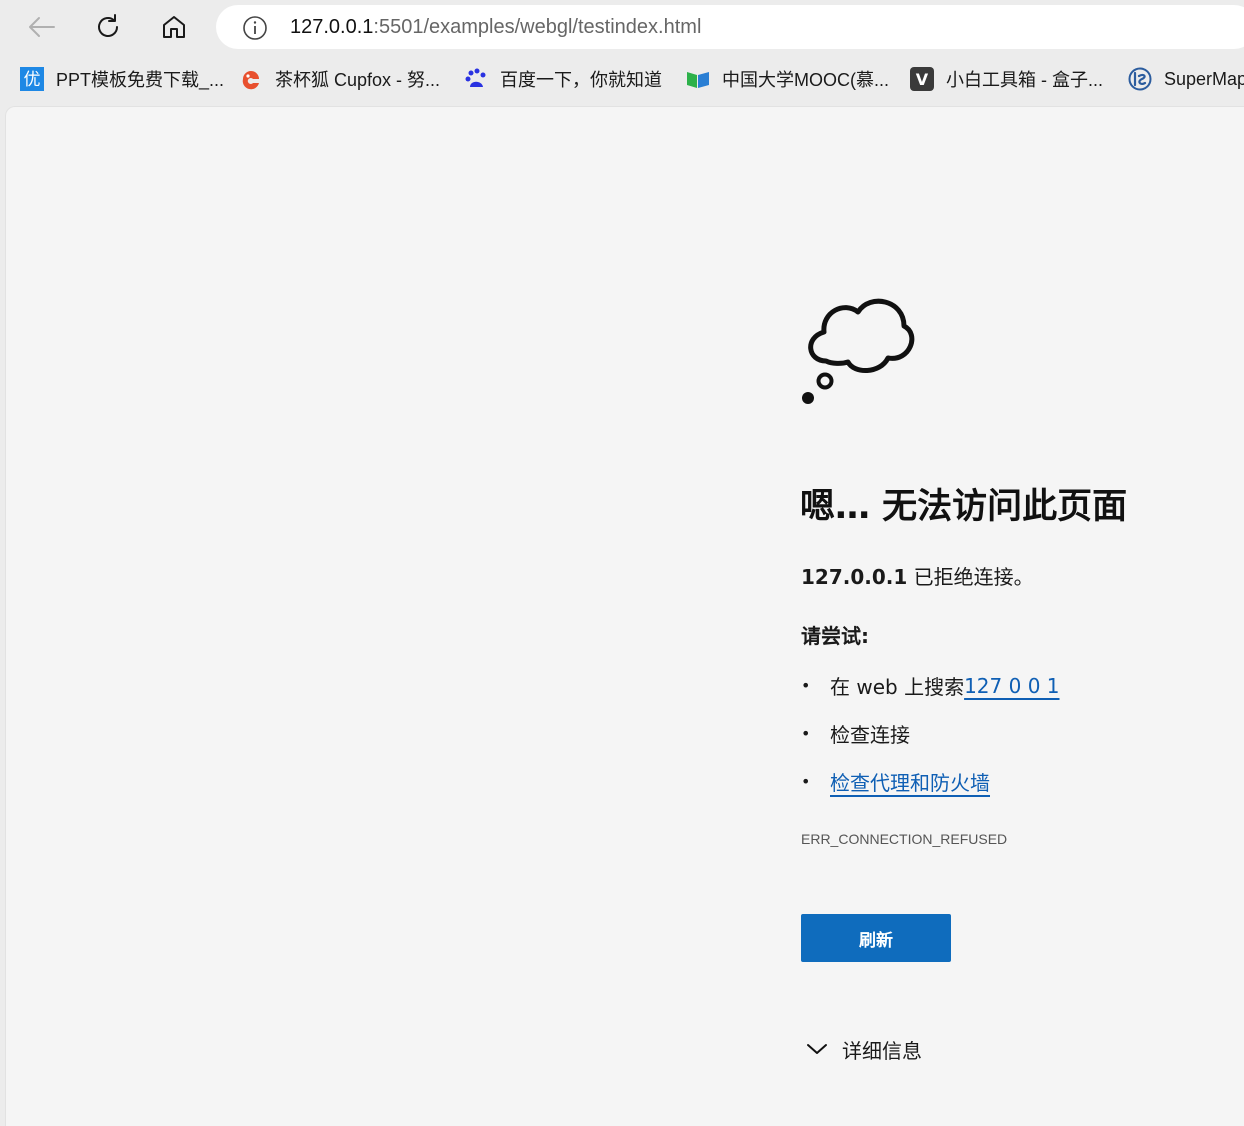 This screenshot has height=1126, width=1244. What do you see at coordinates (910, 781) in the screenshot?
I see `proxy-firewall-link: 检查代理和防火墙` at bounding box center [910, 781].